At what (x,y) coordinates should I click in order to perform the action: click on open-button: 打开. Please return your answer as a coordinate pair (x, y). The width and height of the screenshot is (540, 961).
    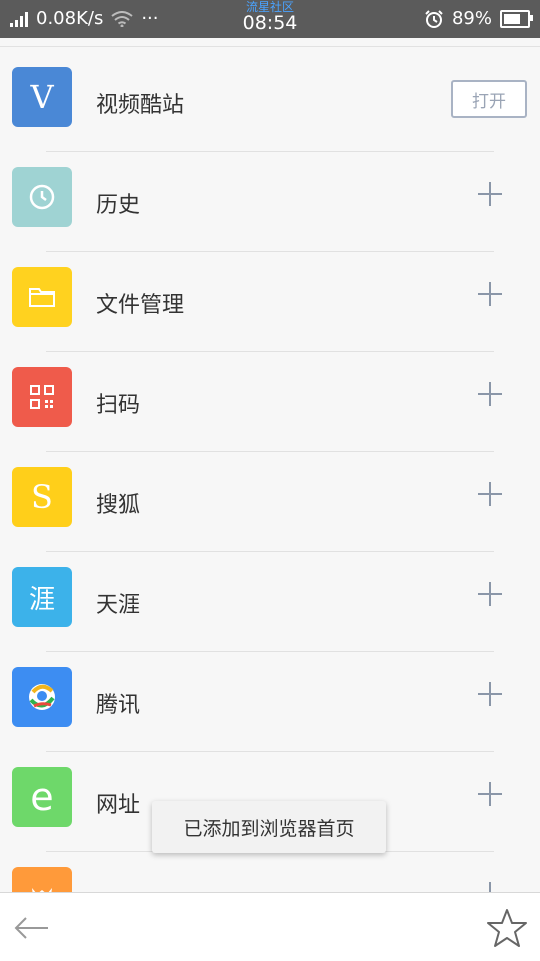
    Looking at the image, I should click on (489, 99).